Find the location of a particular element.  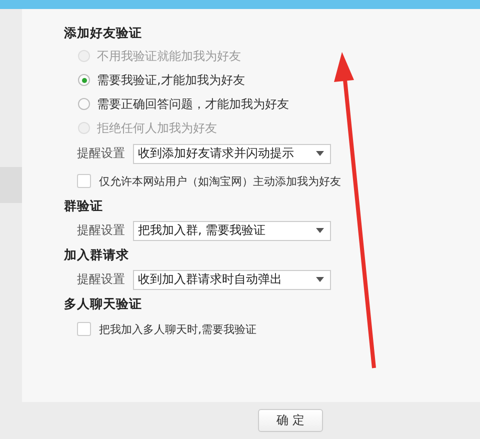

dropdown: 把我加入群, 需要我验证 is located at coordinates (232, 230).